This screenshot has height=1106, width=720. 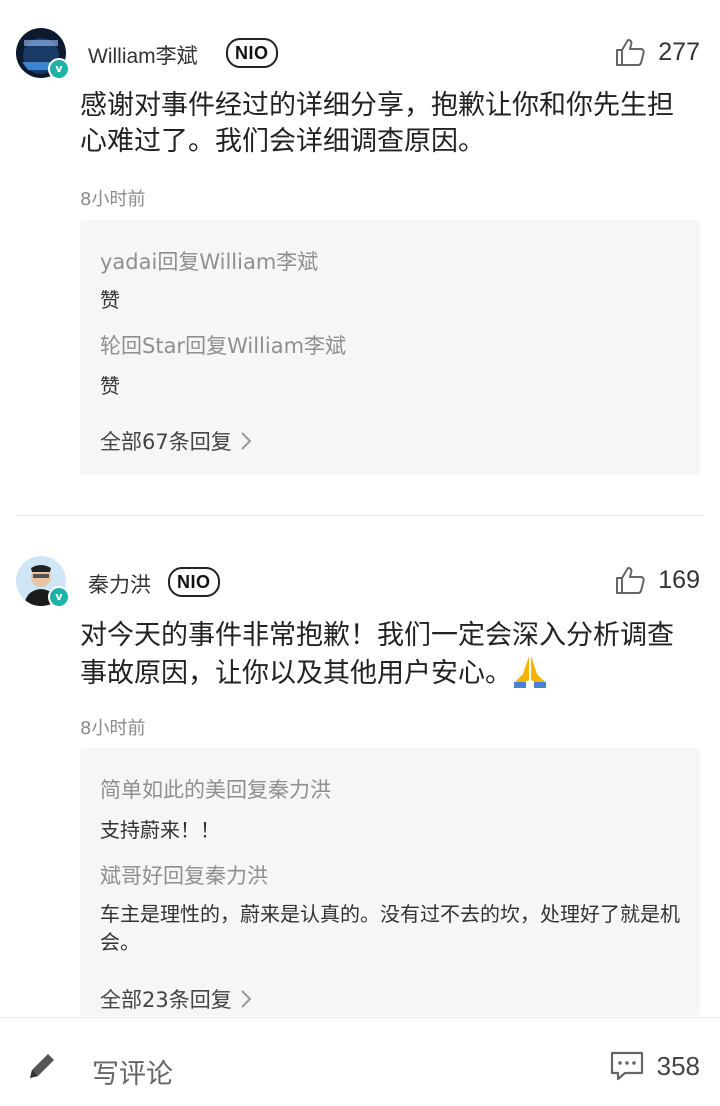 What do you see at coordinates (360, 1061) in the screenshot?
I see `bottom-bar: 写评论 358` at bounding box center [360, 1061].